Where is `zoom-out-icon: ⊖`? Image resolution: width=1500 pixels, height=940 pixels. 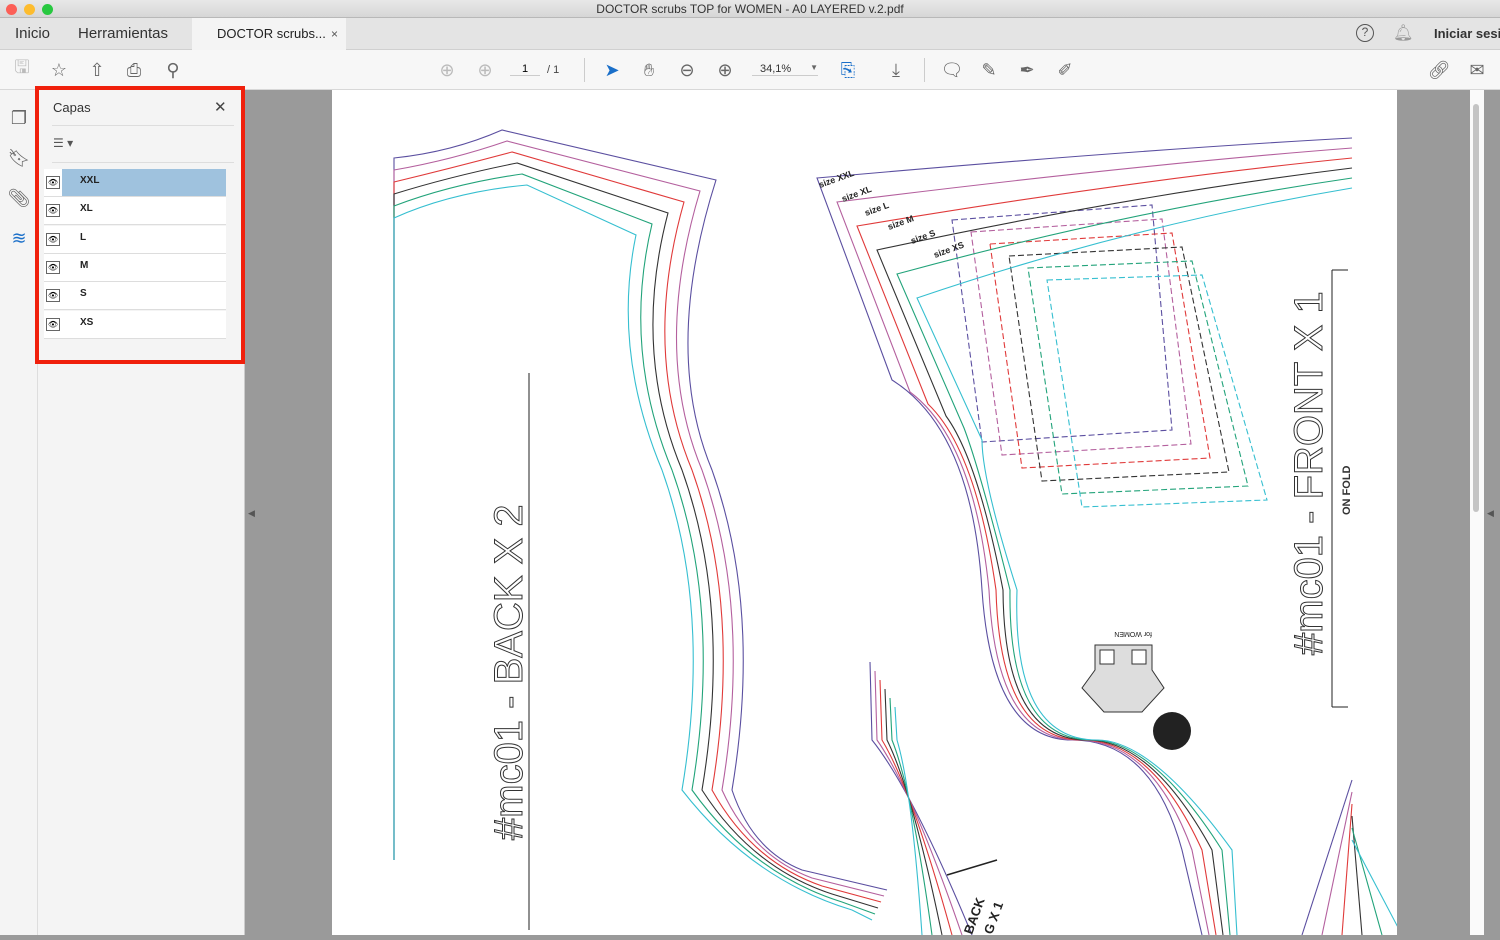 zoom-out-icon: ⊖ is located at coordinates (687, 70).